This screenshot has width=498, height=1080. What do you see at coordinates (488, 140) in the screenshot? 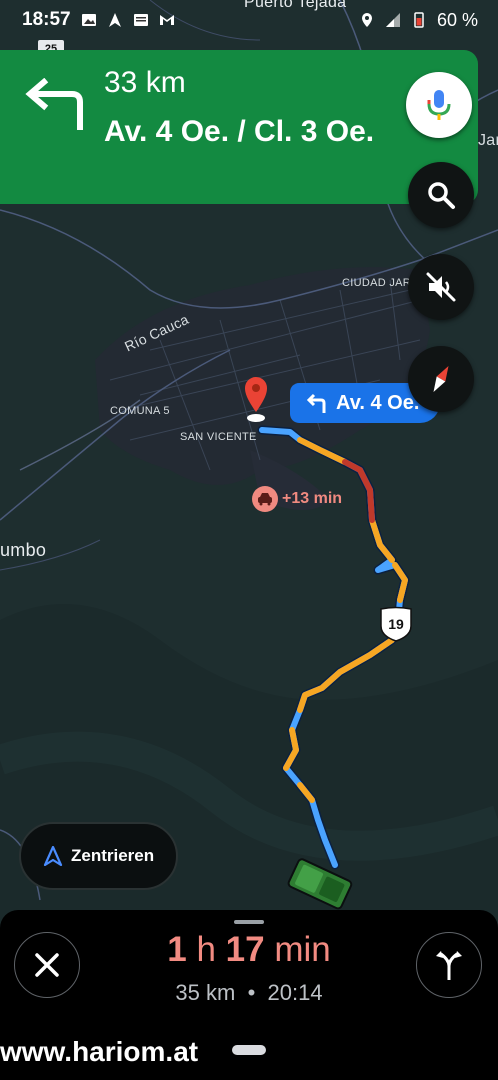
I see `map-label-right-edge: Jar` at bounding box center [488, 140].